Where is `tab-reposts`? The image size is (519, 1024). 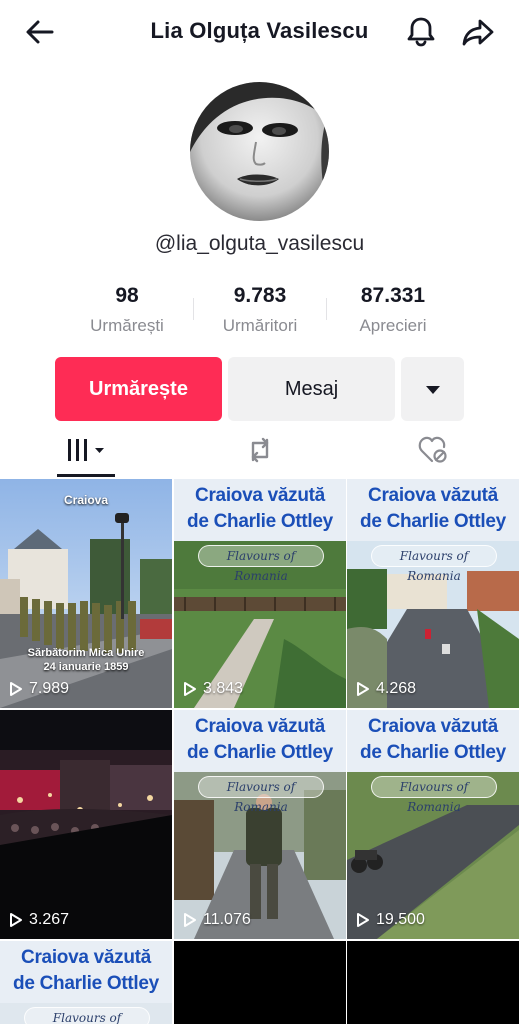 tab-reposts is located at coordinates (260, 452).